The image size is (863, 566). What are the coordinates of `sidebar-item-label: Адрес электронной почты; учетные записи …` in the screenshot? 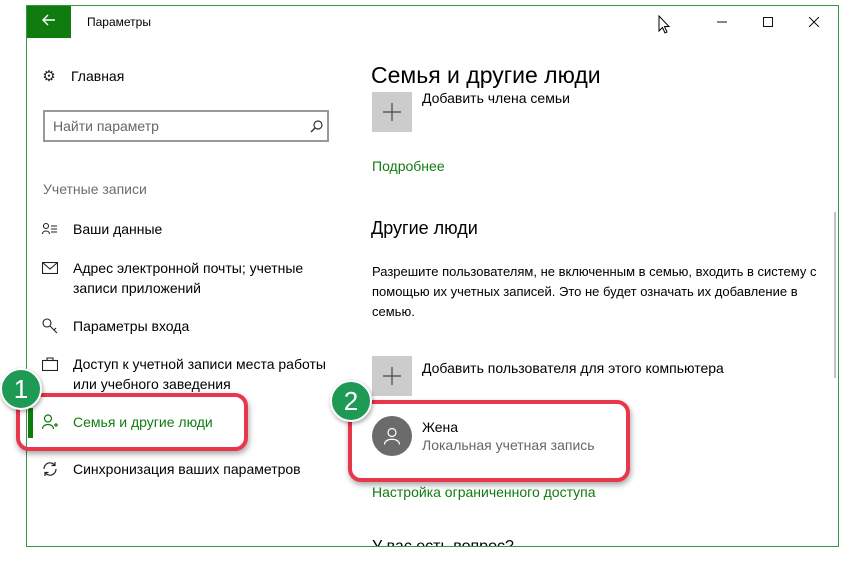 It's located at (188, 278).